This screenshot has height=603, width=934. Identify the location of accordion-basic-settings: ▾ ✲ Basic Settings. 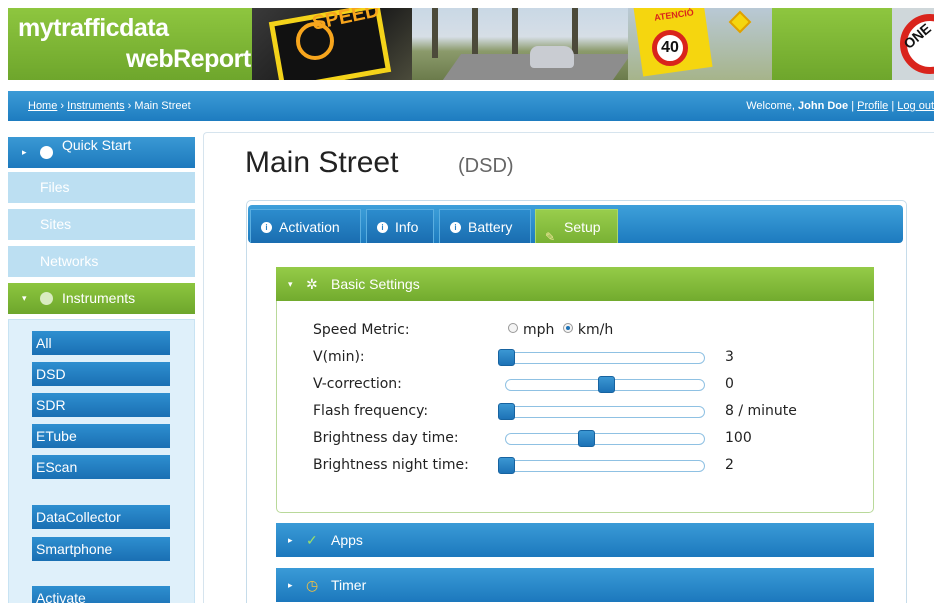
(575, 284).